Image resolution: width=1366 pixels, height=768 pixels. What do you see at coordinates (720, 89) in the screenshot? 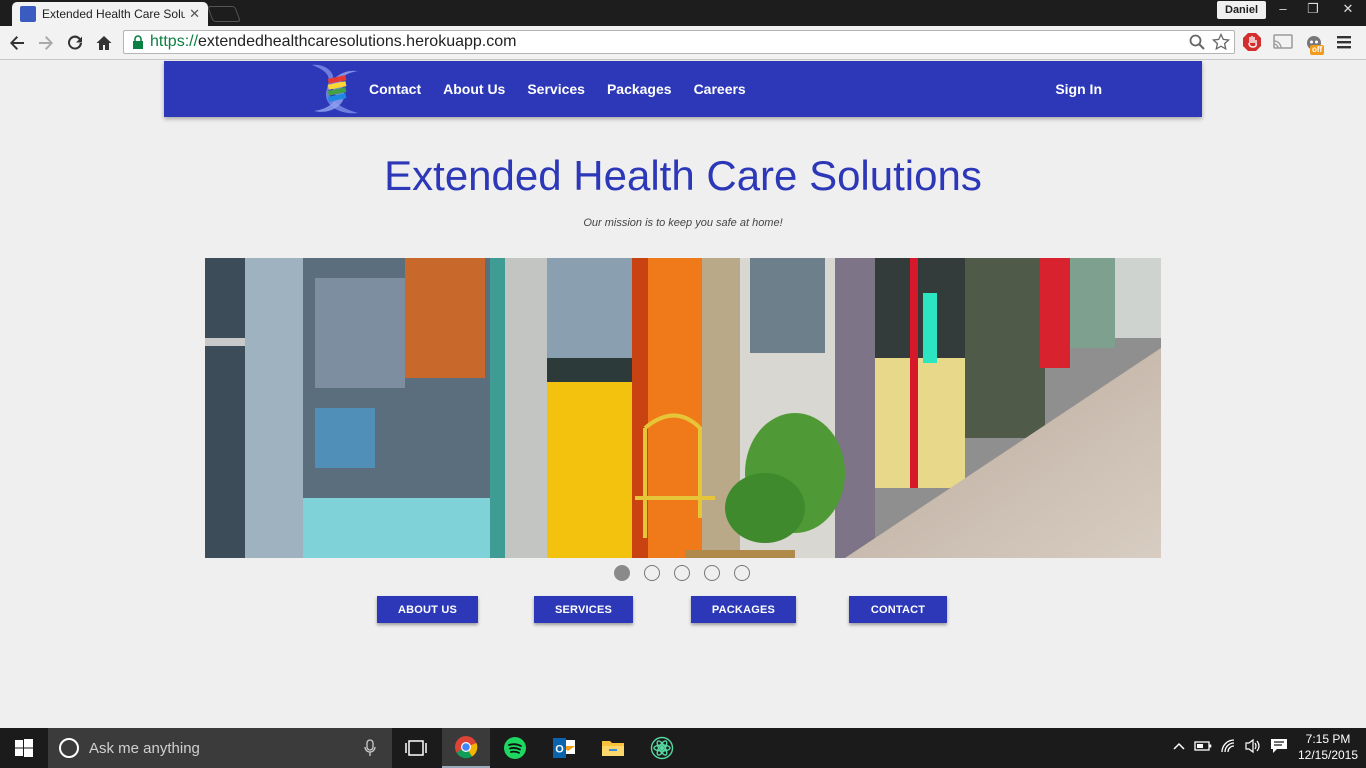
I see `nav-link-careers: Careers` at bounding box center [720, 89].